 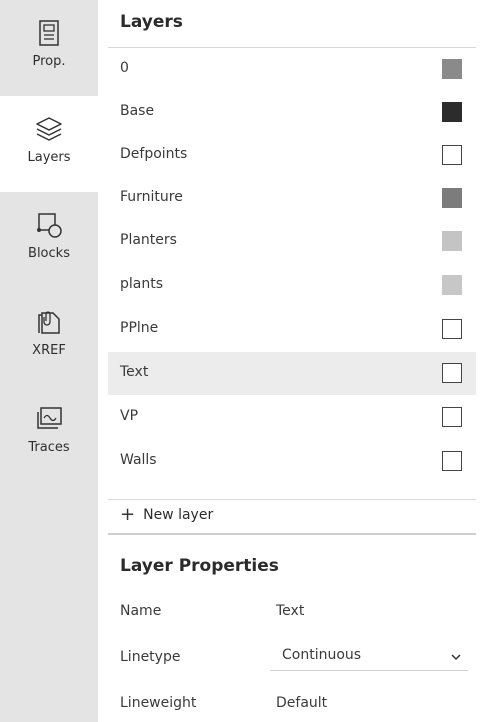 I want to click on layers-icon, so click(x=49, y=129).